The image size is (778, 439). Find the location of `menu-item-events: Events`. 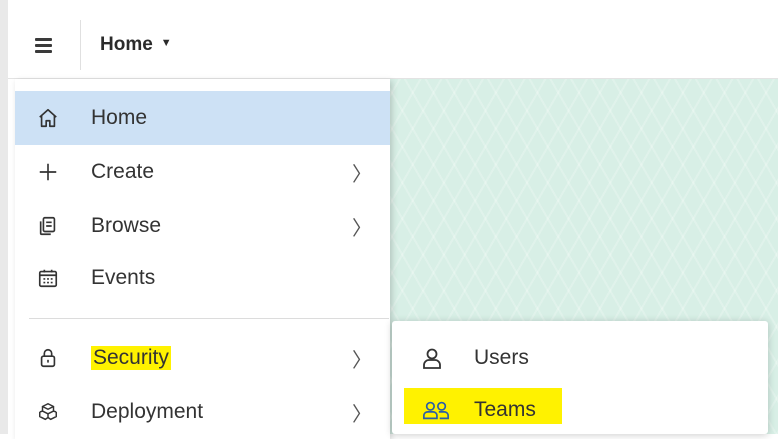

menu-item-events: Events is located at coordinates (202, 278).